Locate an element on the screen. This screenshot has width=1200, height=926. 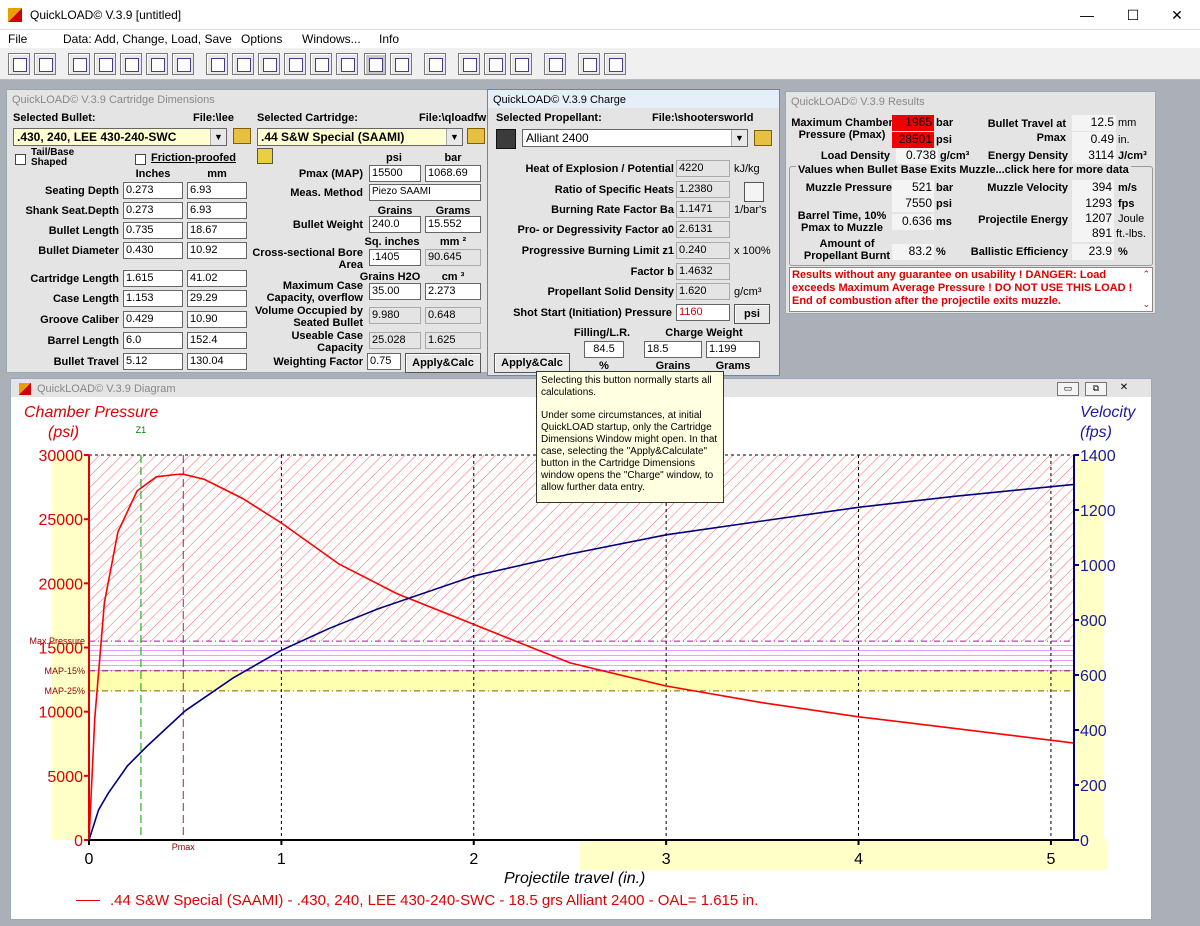
charge-row-field: 1.4632 is located at coordinates (703, 271).